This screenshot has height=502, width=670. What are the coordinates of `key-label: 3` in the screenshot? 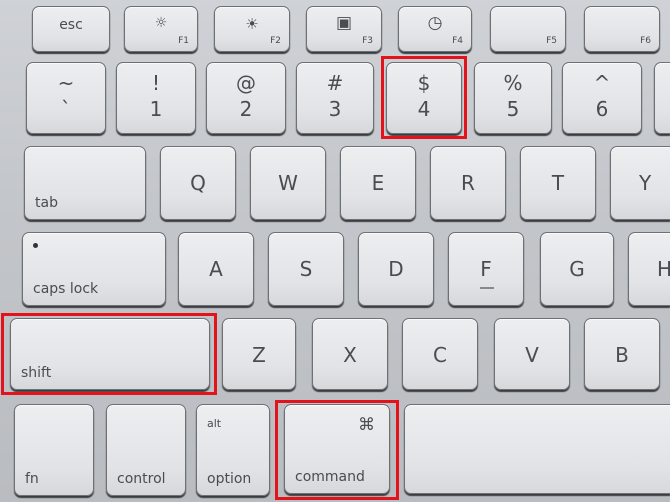 It's located at (335, 109).